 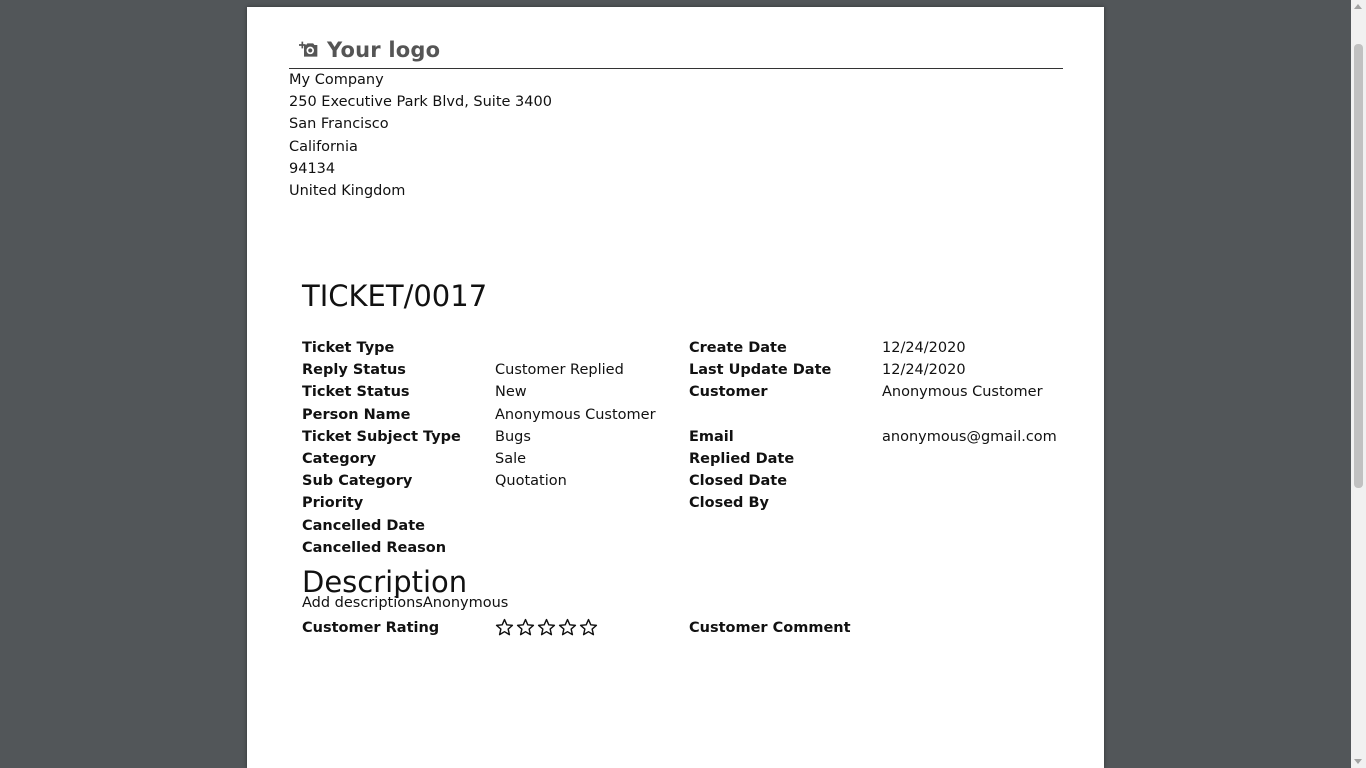 What do you see at coordinates (333, 503) in the screenshot?
I see `priority-label: Priority` at bounding box center [333, 503].